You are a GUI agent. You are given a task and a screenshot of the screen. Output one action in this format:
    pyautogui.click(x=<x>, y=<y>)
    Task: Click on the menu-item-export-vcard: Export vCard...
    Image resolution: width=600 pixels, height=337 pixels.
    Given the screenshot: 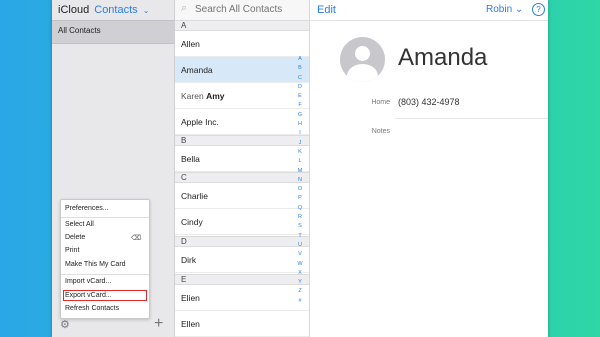 What is the action you would take?
    pyautogui.click(x=88, y=295)
    